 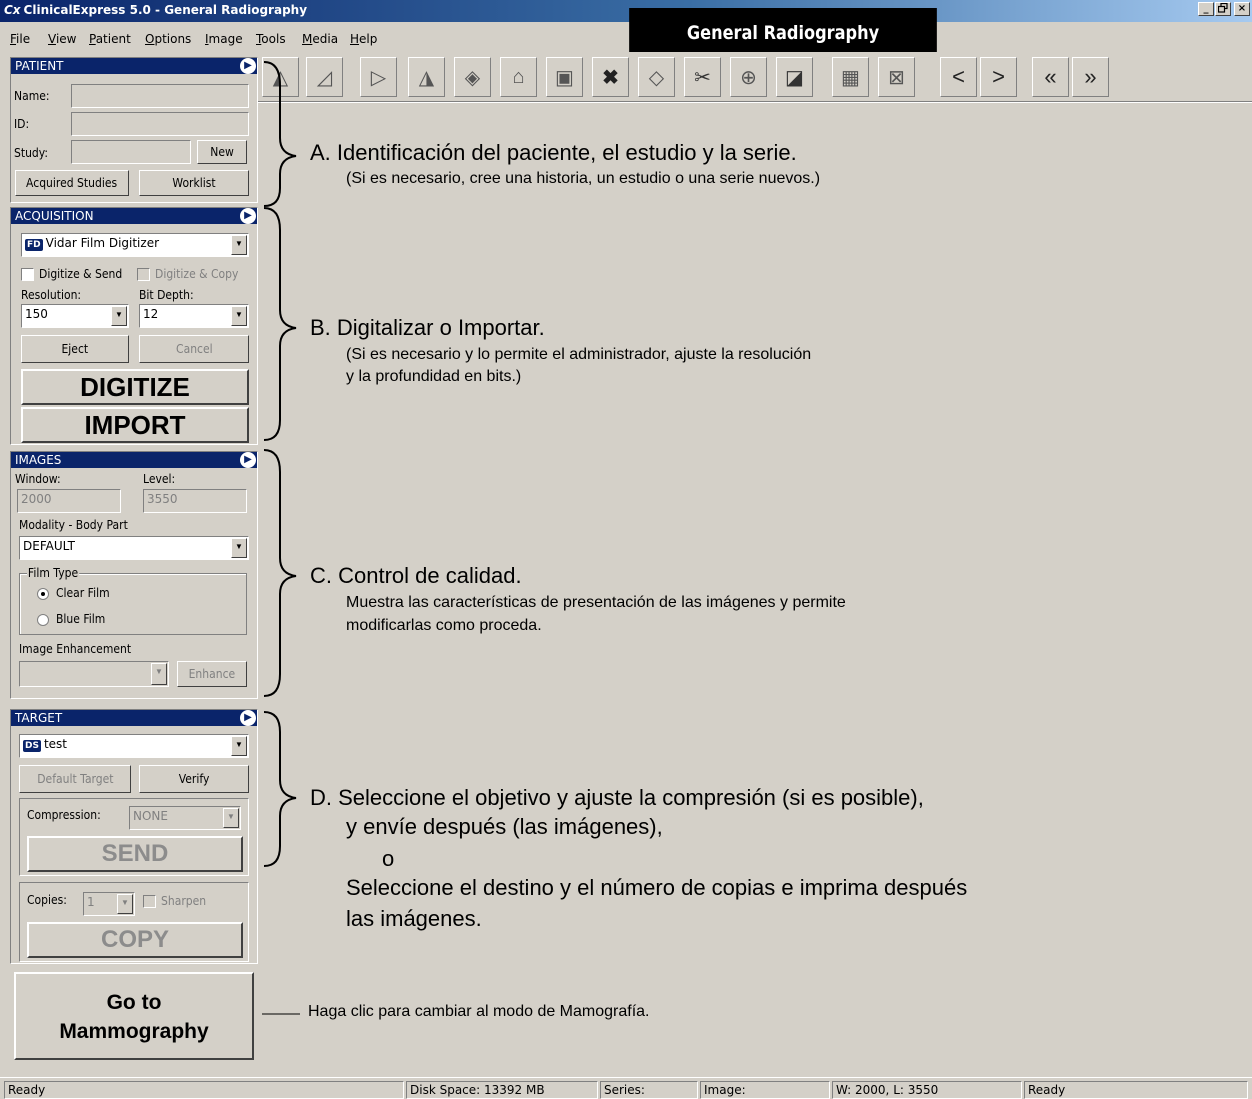 What do you see at coordinates (363, 39) in the screenshot?
I see `menu-help: Help` at bounding box center [363, 39].